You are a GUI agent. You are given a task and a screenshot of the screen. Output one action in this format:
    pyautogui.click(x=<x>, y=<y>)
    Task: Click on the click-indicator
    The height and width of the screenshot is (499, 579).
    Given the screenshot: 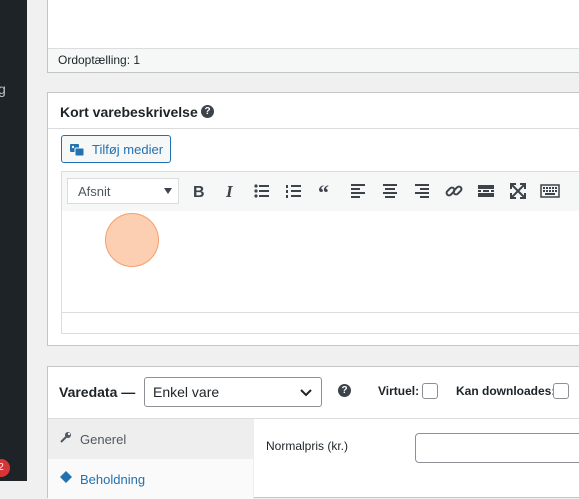 What is the action you would take?
    pyautogui.click(x=132, y=240)
    